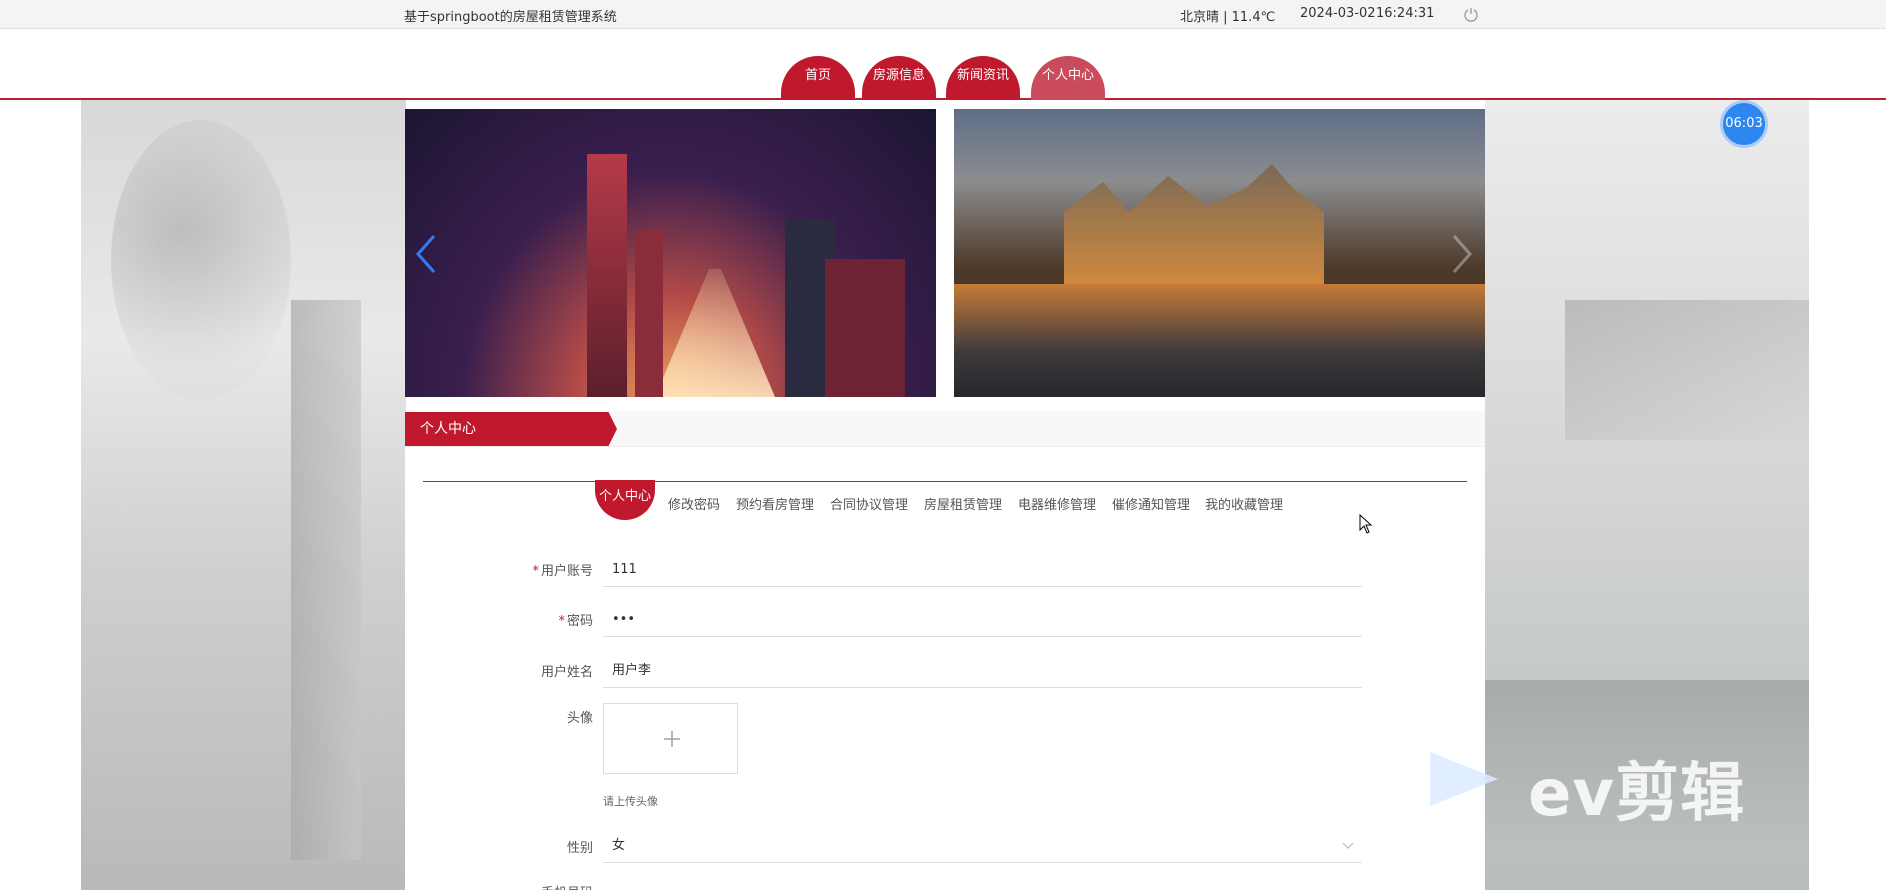 This screenshot has height=890, width=1886. Describe the element at coordinates (963, 503) in the screenshot. I see `tab-rentals: 房屋租赁管理` at that location.